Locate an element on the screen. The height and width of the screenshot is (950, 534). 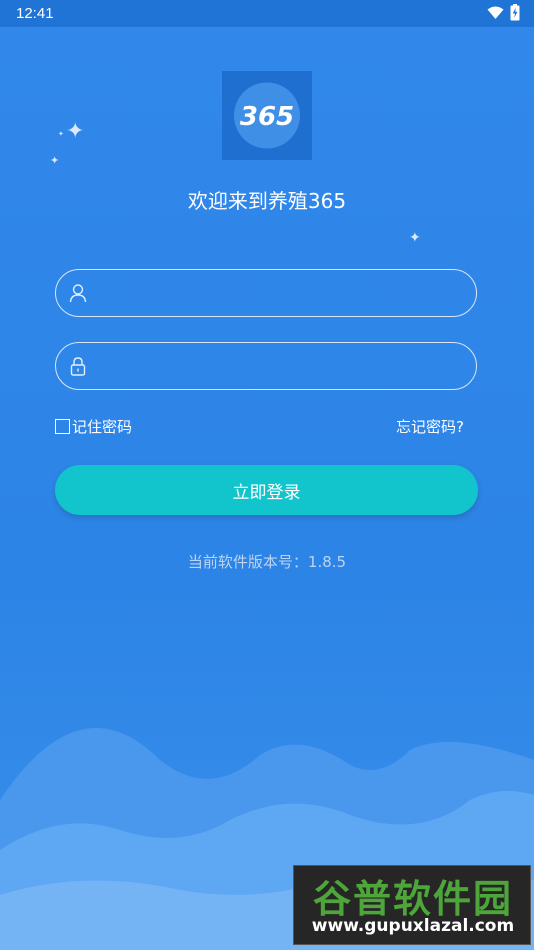
password-input is located at coordinates (282, 367).